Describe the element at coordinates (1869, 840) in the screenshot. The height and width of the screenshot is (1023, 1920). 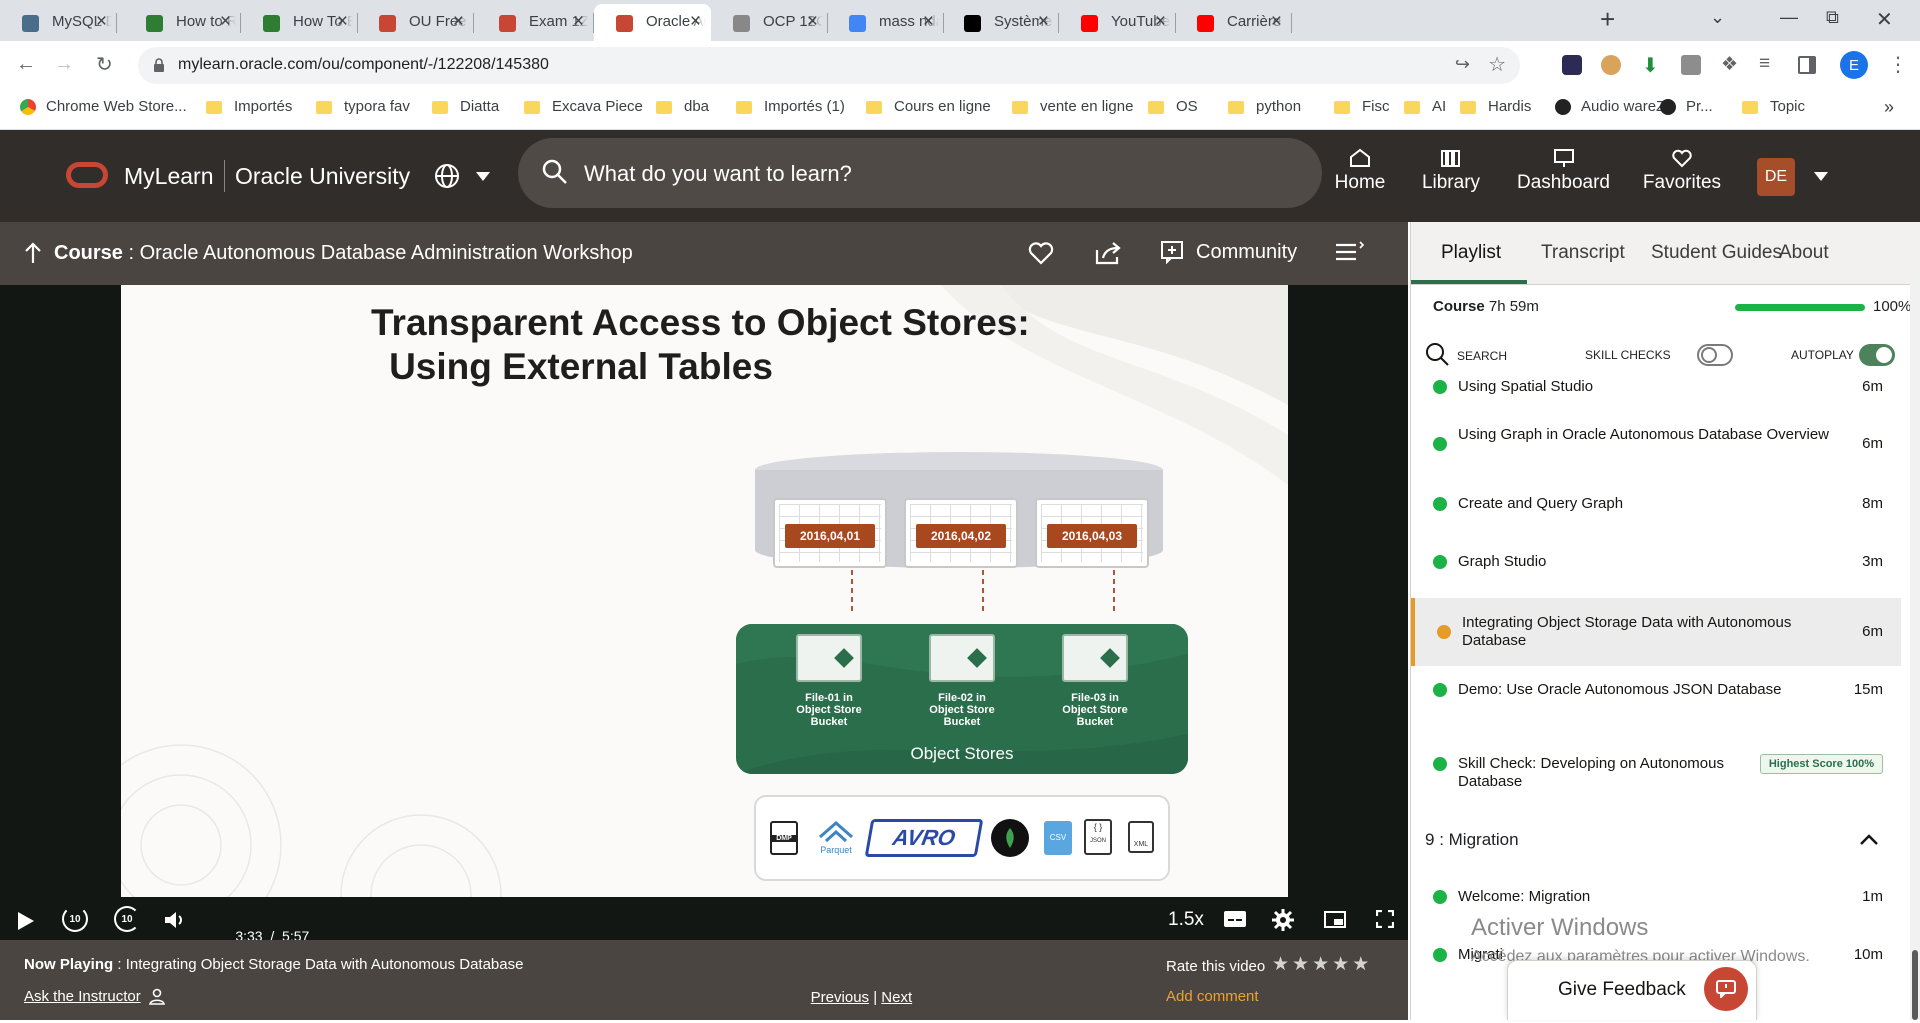
I see `chevron-up-icon` at that location.